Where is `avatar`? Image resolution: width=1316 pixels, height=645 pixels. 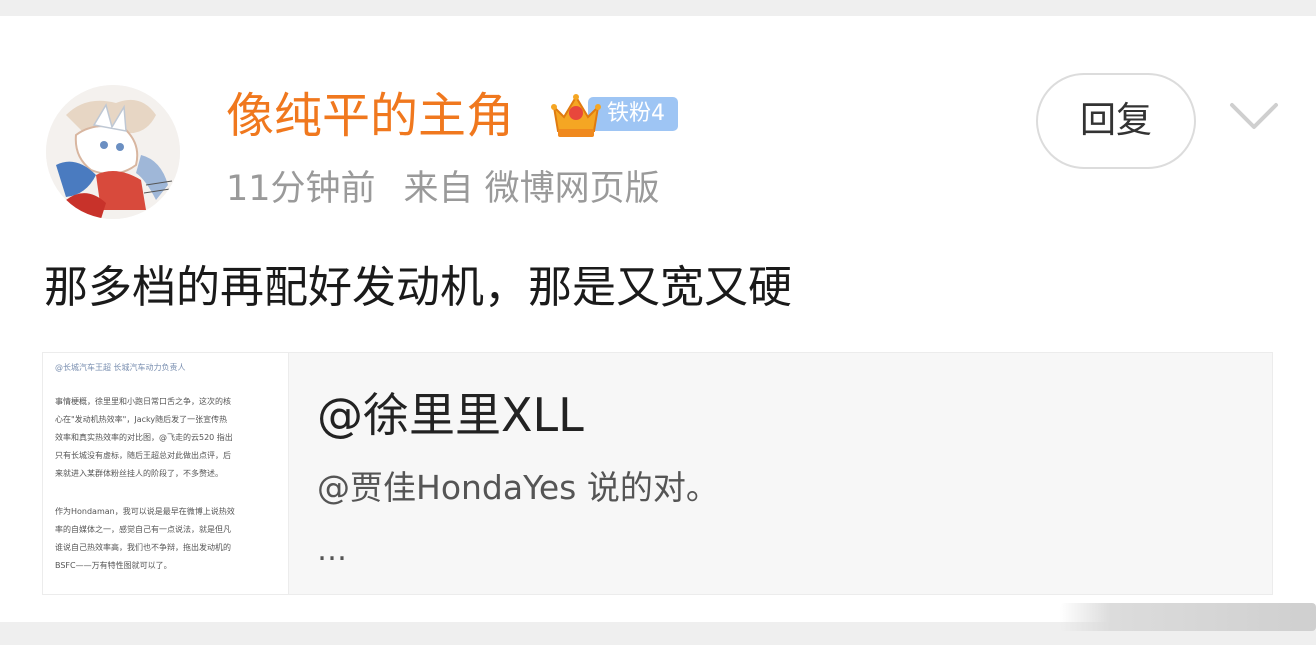 avatar is located at coordinates (113, 152).